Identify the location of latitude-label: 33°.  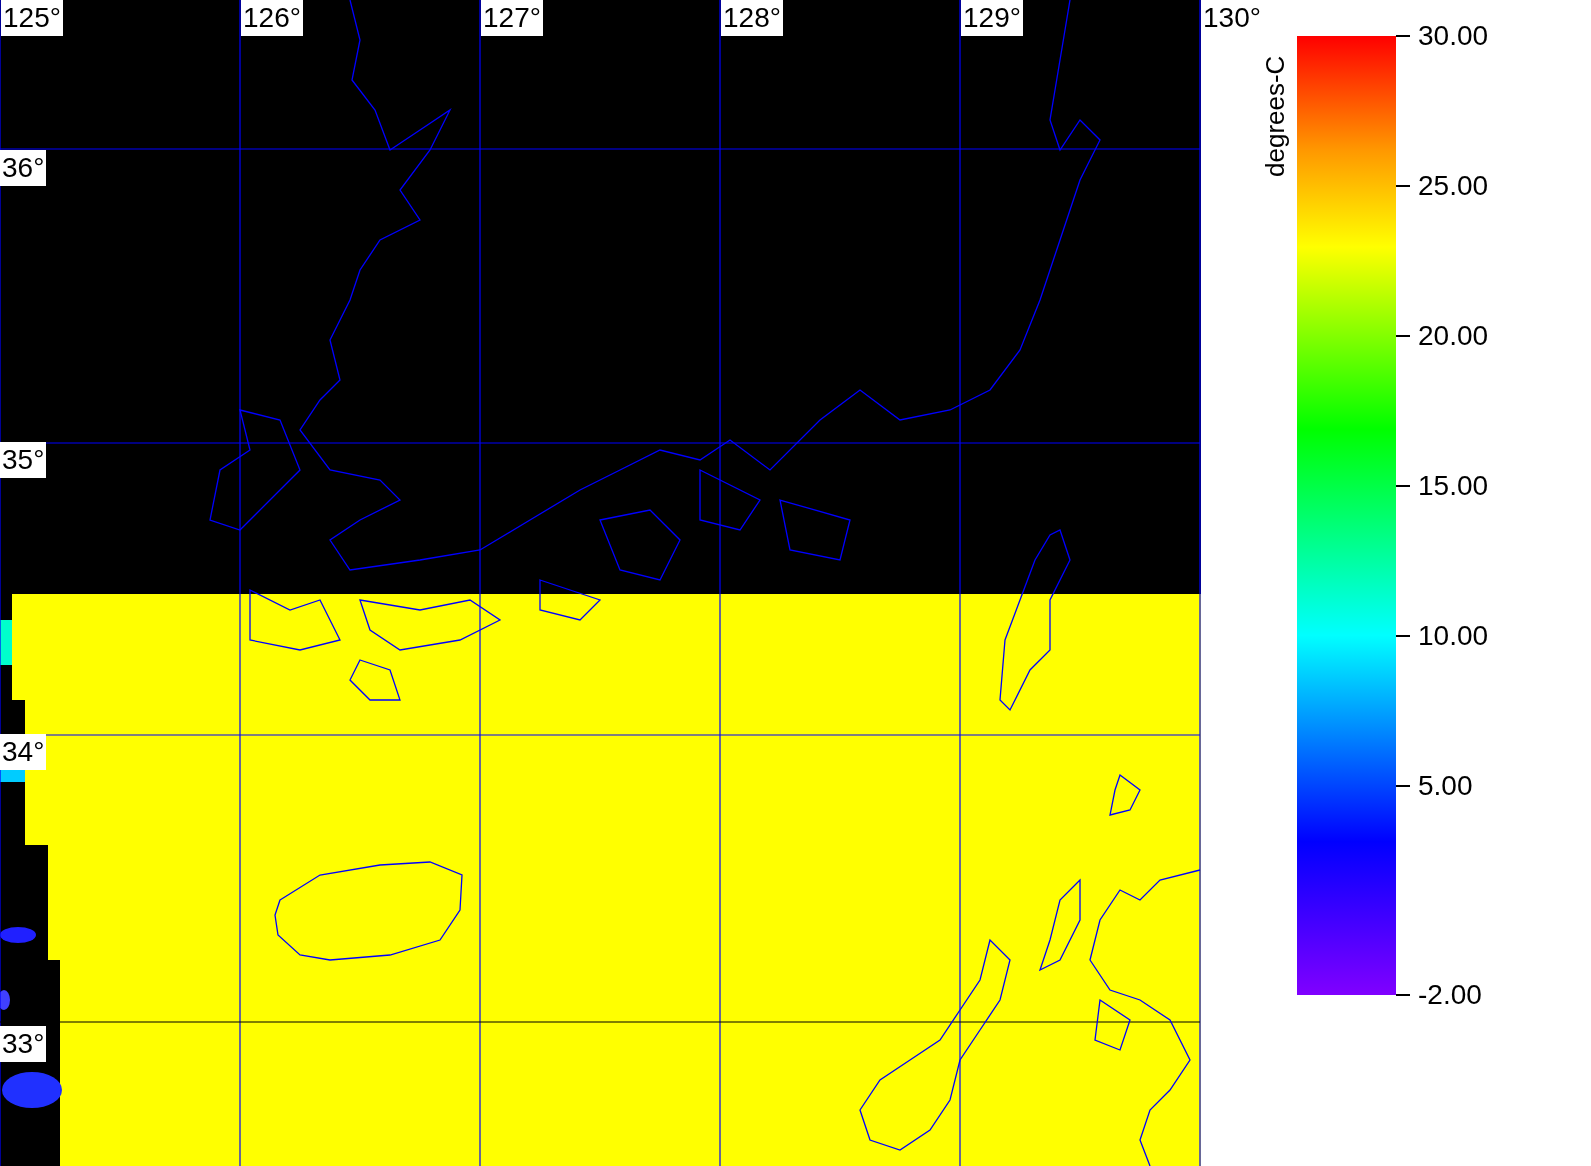
(23, 1044).